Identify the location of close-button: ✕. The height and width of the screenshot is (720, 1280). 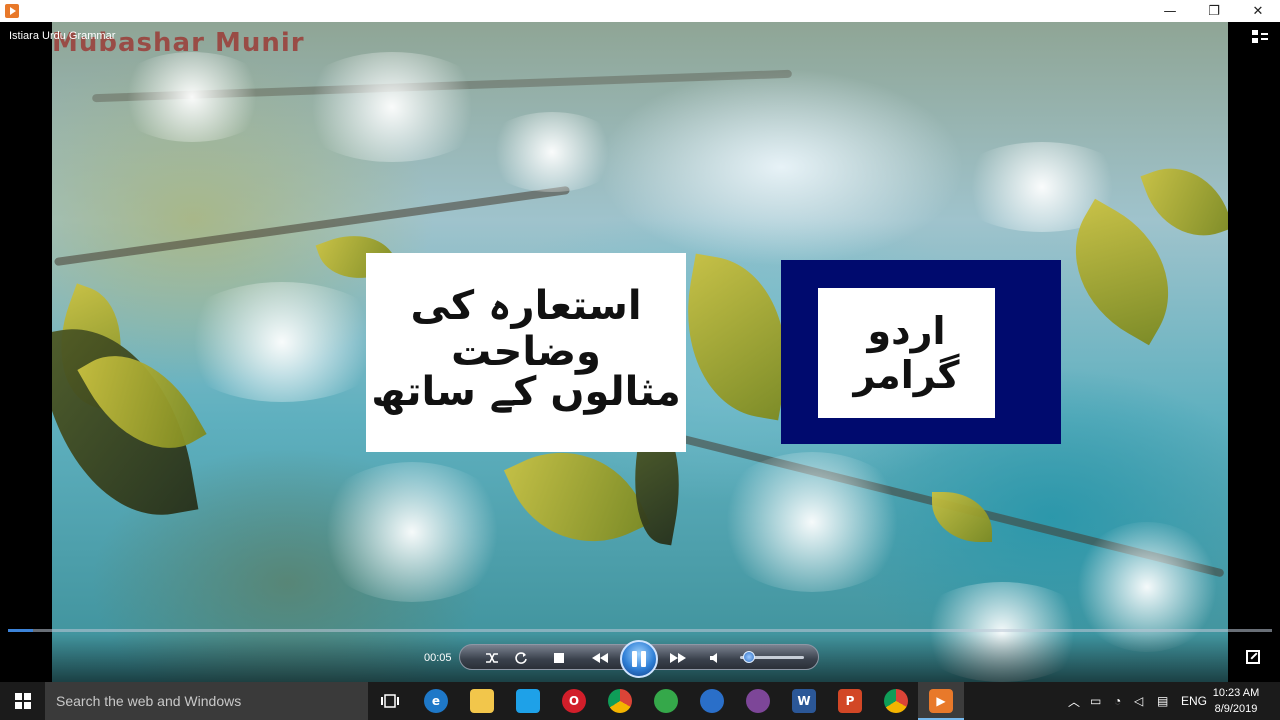
(1258, 11).